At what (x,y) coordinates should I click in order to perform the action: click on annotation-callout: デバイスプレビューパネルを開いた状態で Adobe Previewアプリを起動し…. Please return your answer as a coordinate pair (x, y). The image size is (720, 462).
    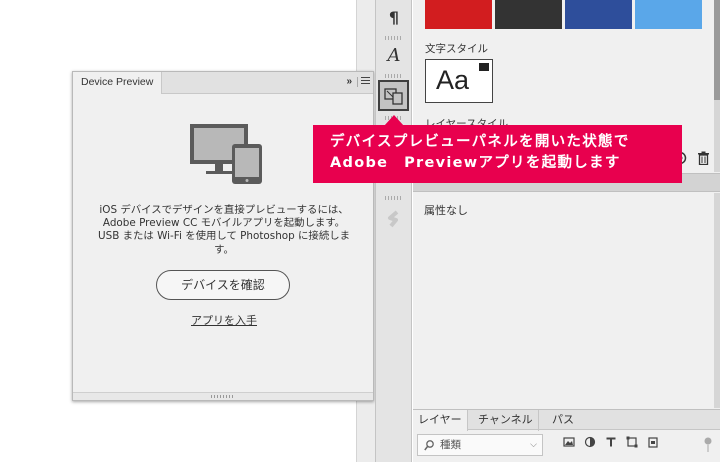
    Looking at the image, I should click on (497, 154).